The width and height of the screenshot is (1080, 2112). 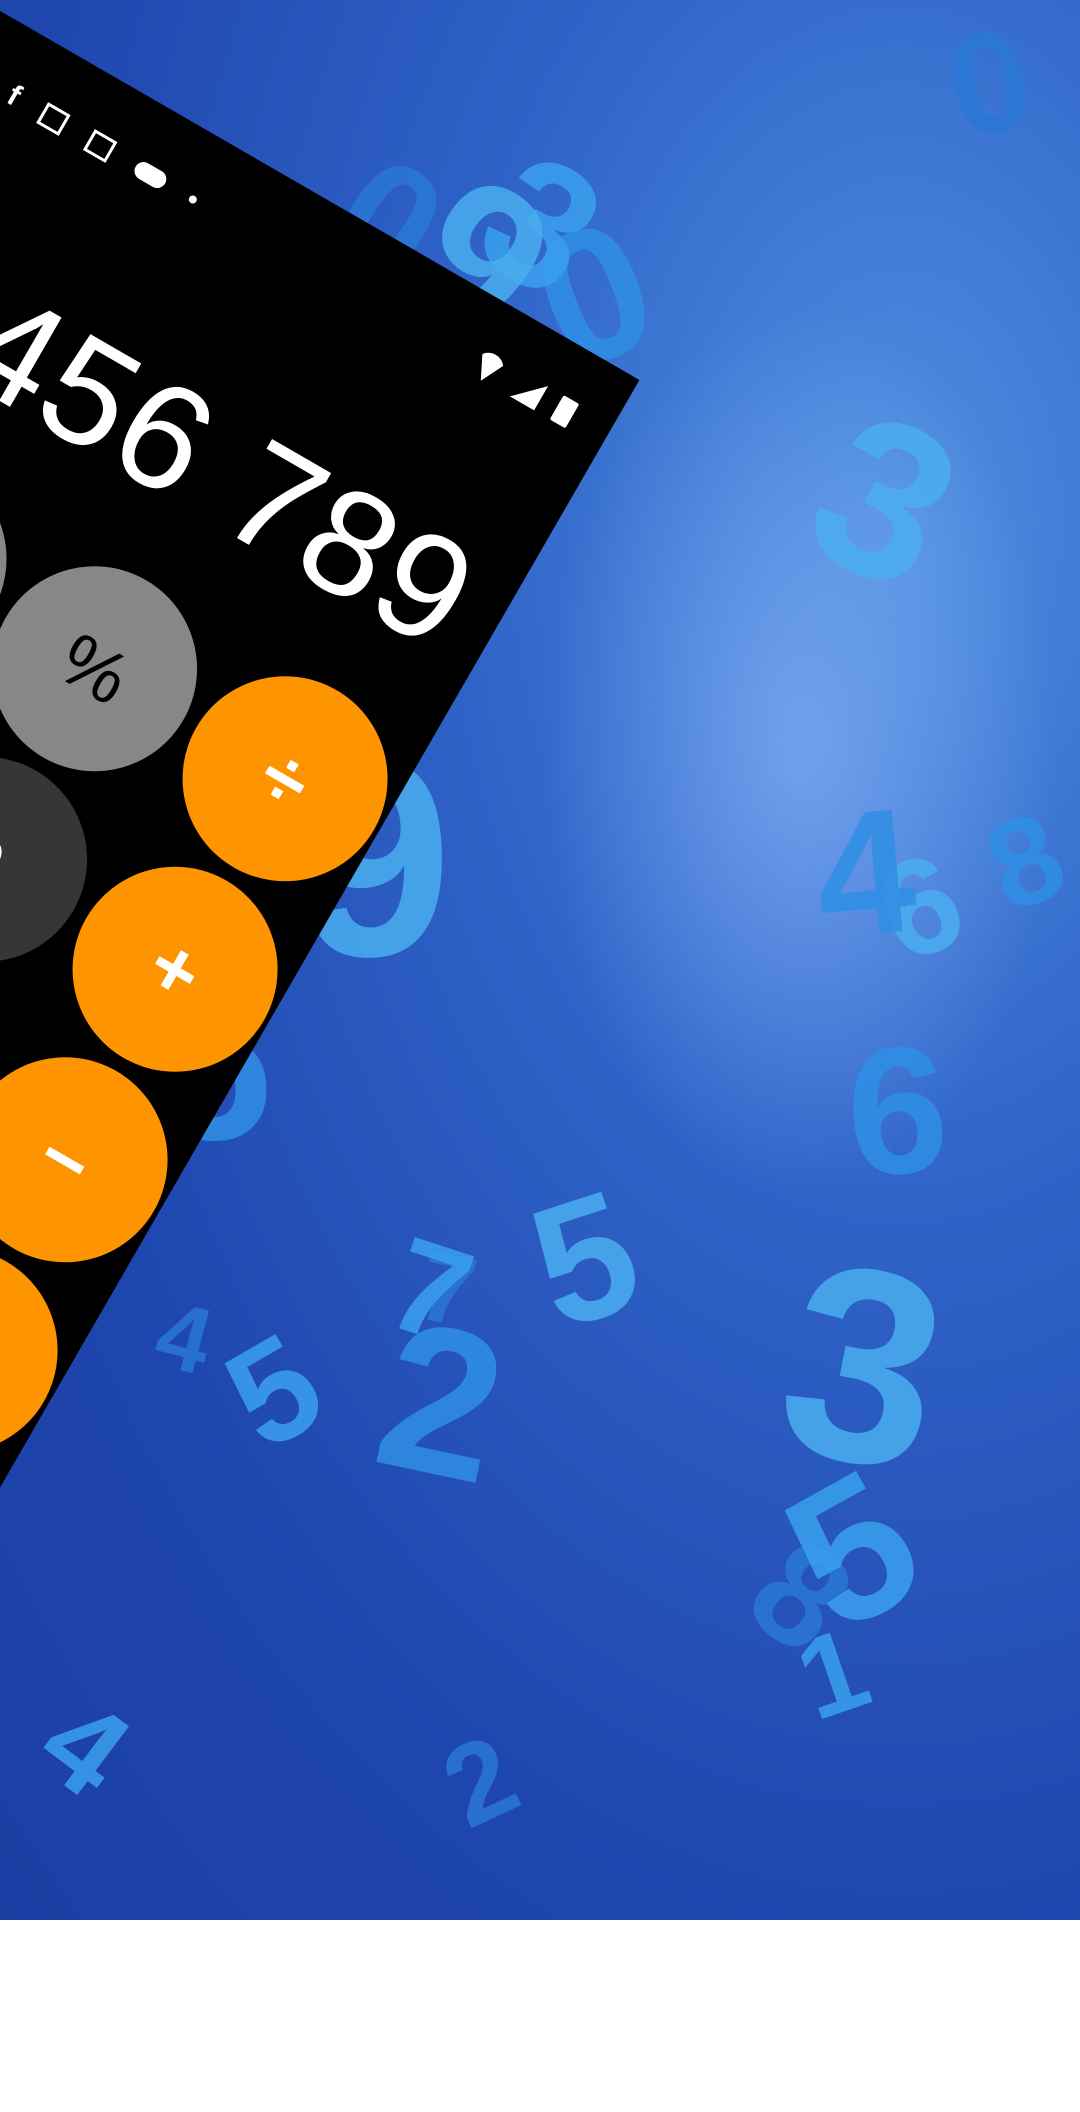 What do you see at coordinates (100, 146) in the screenshot?
I see `news-icon` at bounding box center [100, 146].